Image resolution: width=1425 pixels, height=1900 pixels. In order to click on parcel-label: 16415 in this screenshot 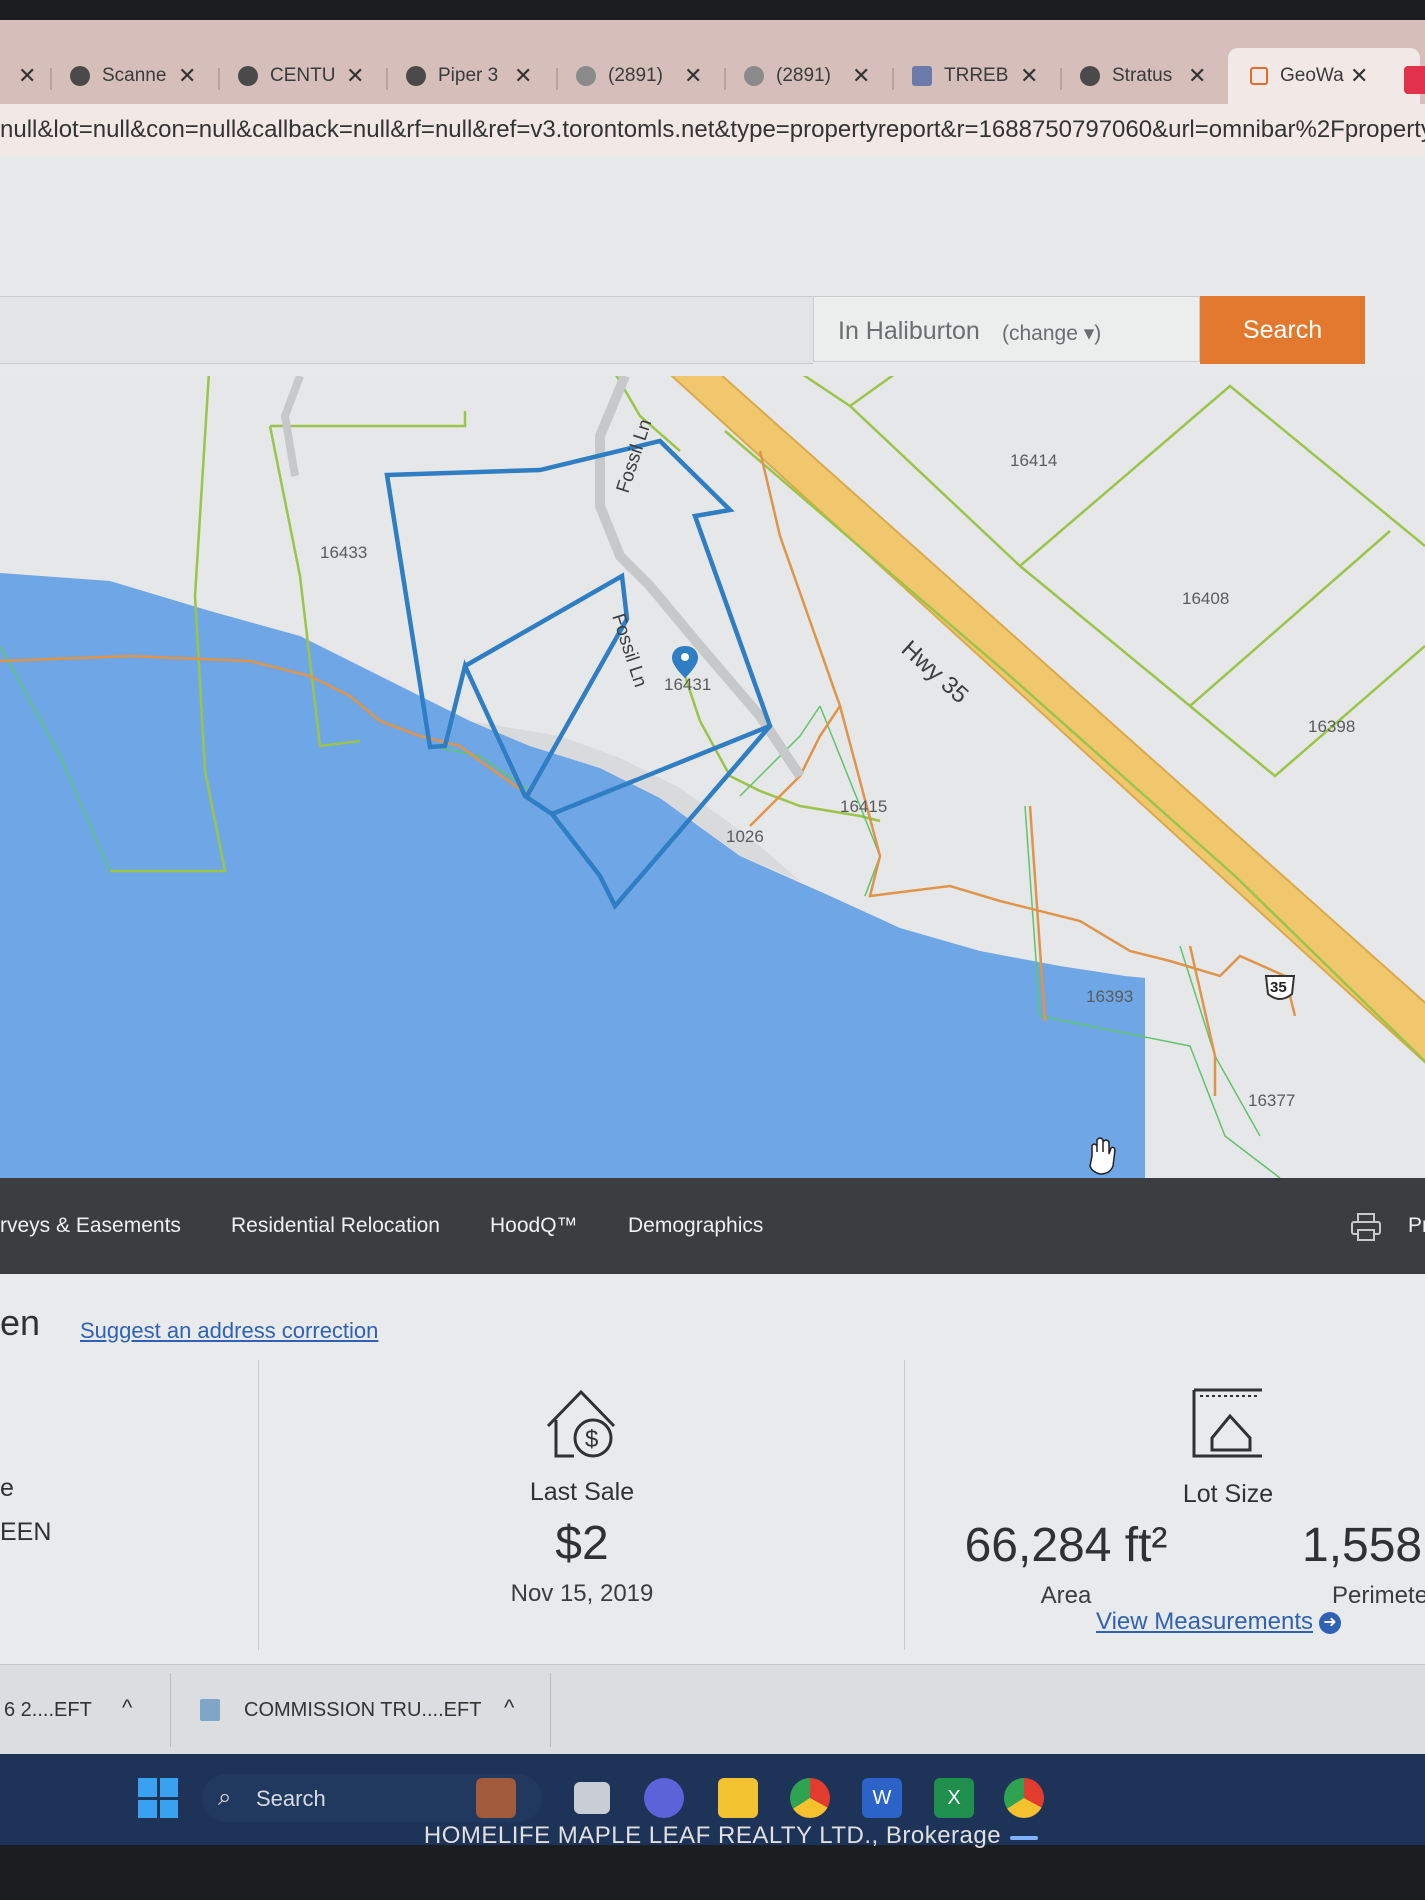, I will do `click(863, 806)`.